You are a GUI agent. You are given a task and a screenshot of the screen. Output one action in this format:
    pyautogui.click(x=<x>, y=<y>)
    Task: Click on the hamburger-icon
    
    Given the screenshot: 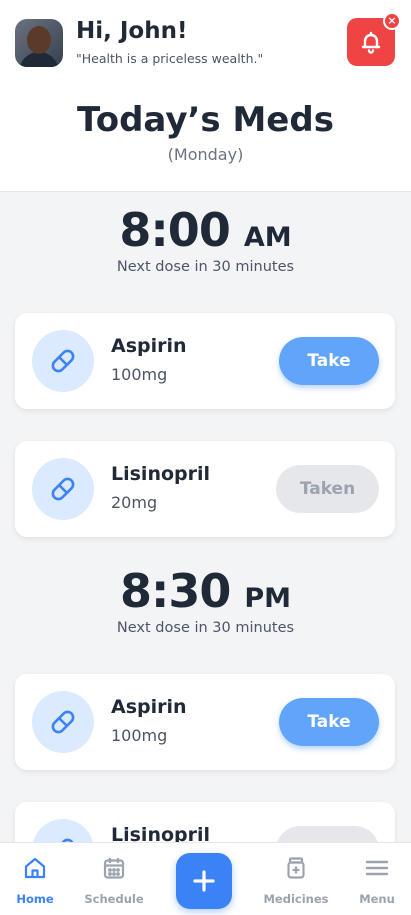 What is the action you would take?
    pyautogui.click(x=377, y=868)
    